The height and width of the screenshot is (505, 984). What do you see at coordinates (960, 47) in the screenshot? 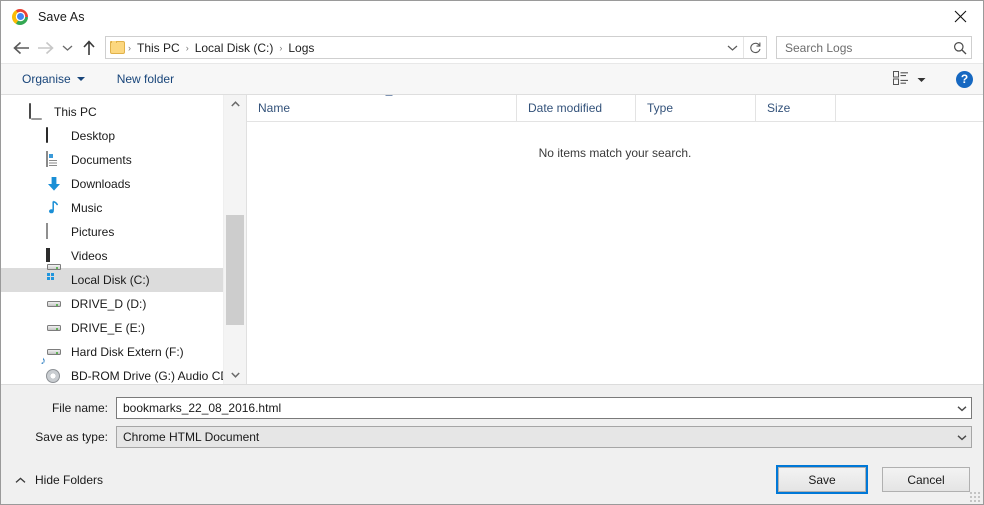
I see `search-icon` at bounding box center [960, 47].